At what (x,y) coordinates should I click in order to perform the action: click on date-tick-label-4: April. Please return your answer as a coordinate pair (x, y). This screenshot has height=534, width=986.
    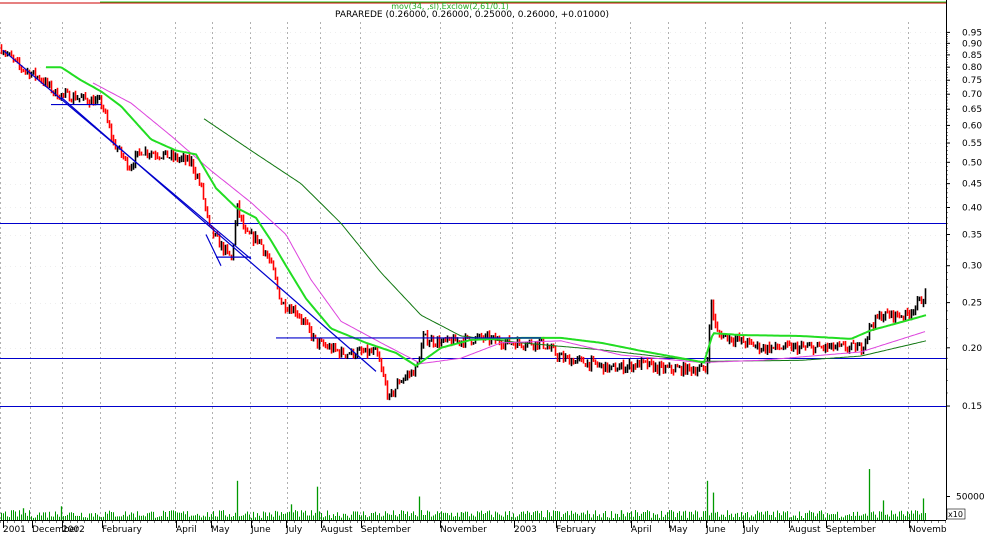
    Looking at the image, I should click on (186, 529).